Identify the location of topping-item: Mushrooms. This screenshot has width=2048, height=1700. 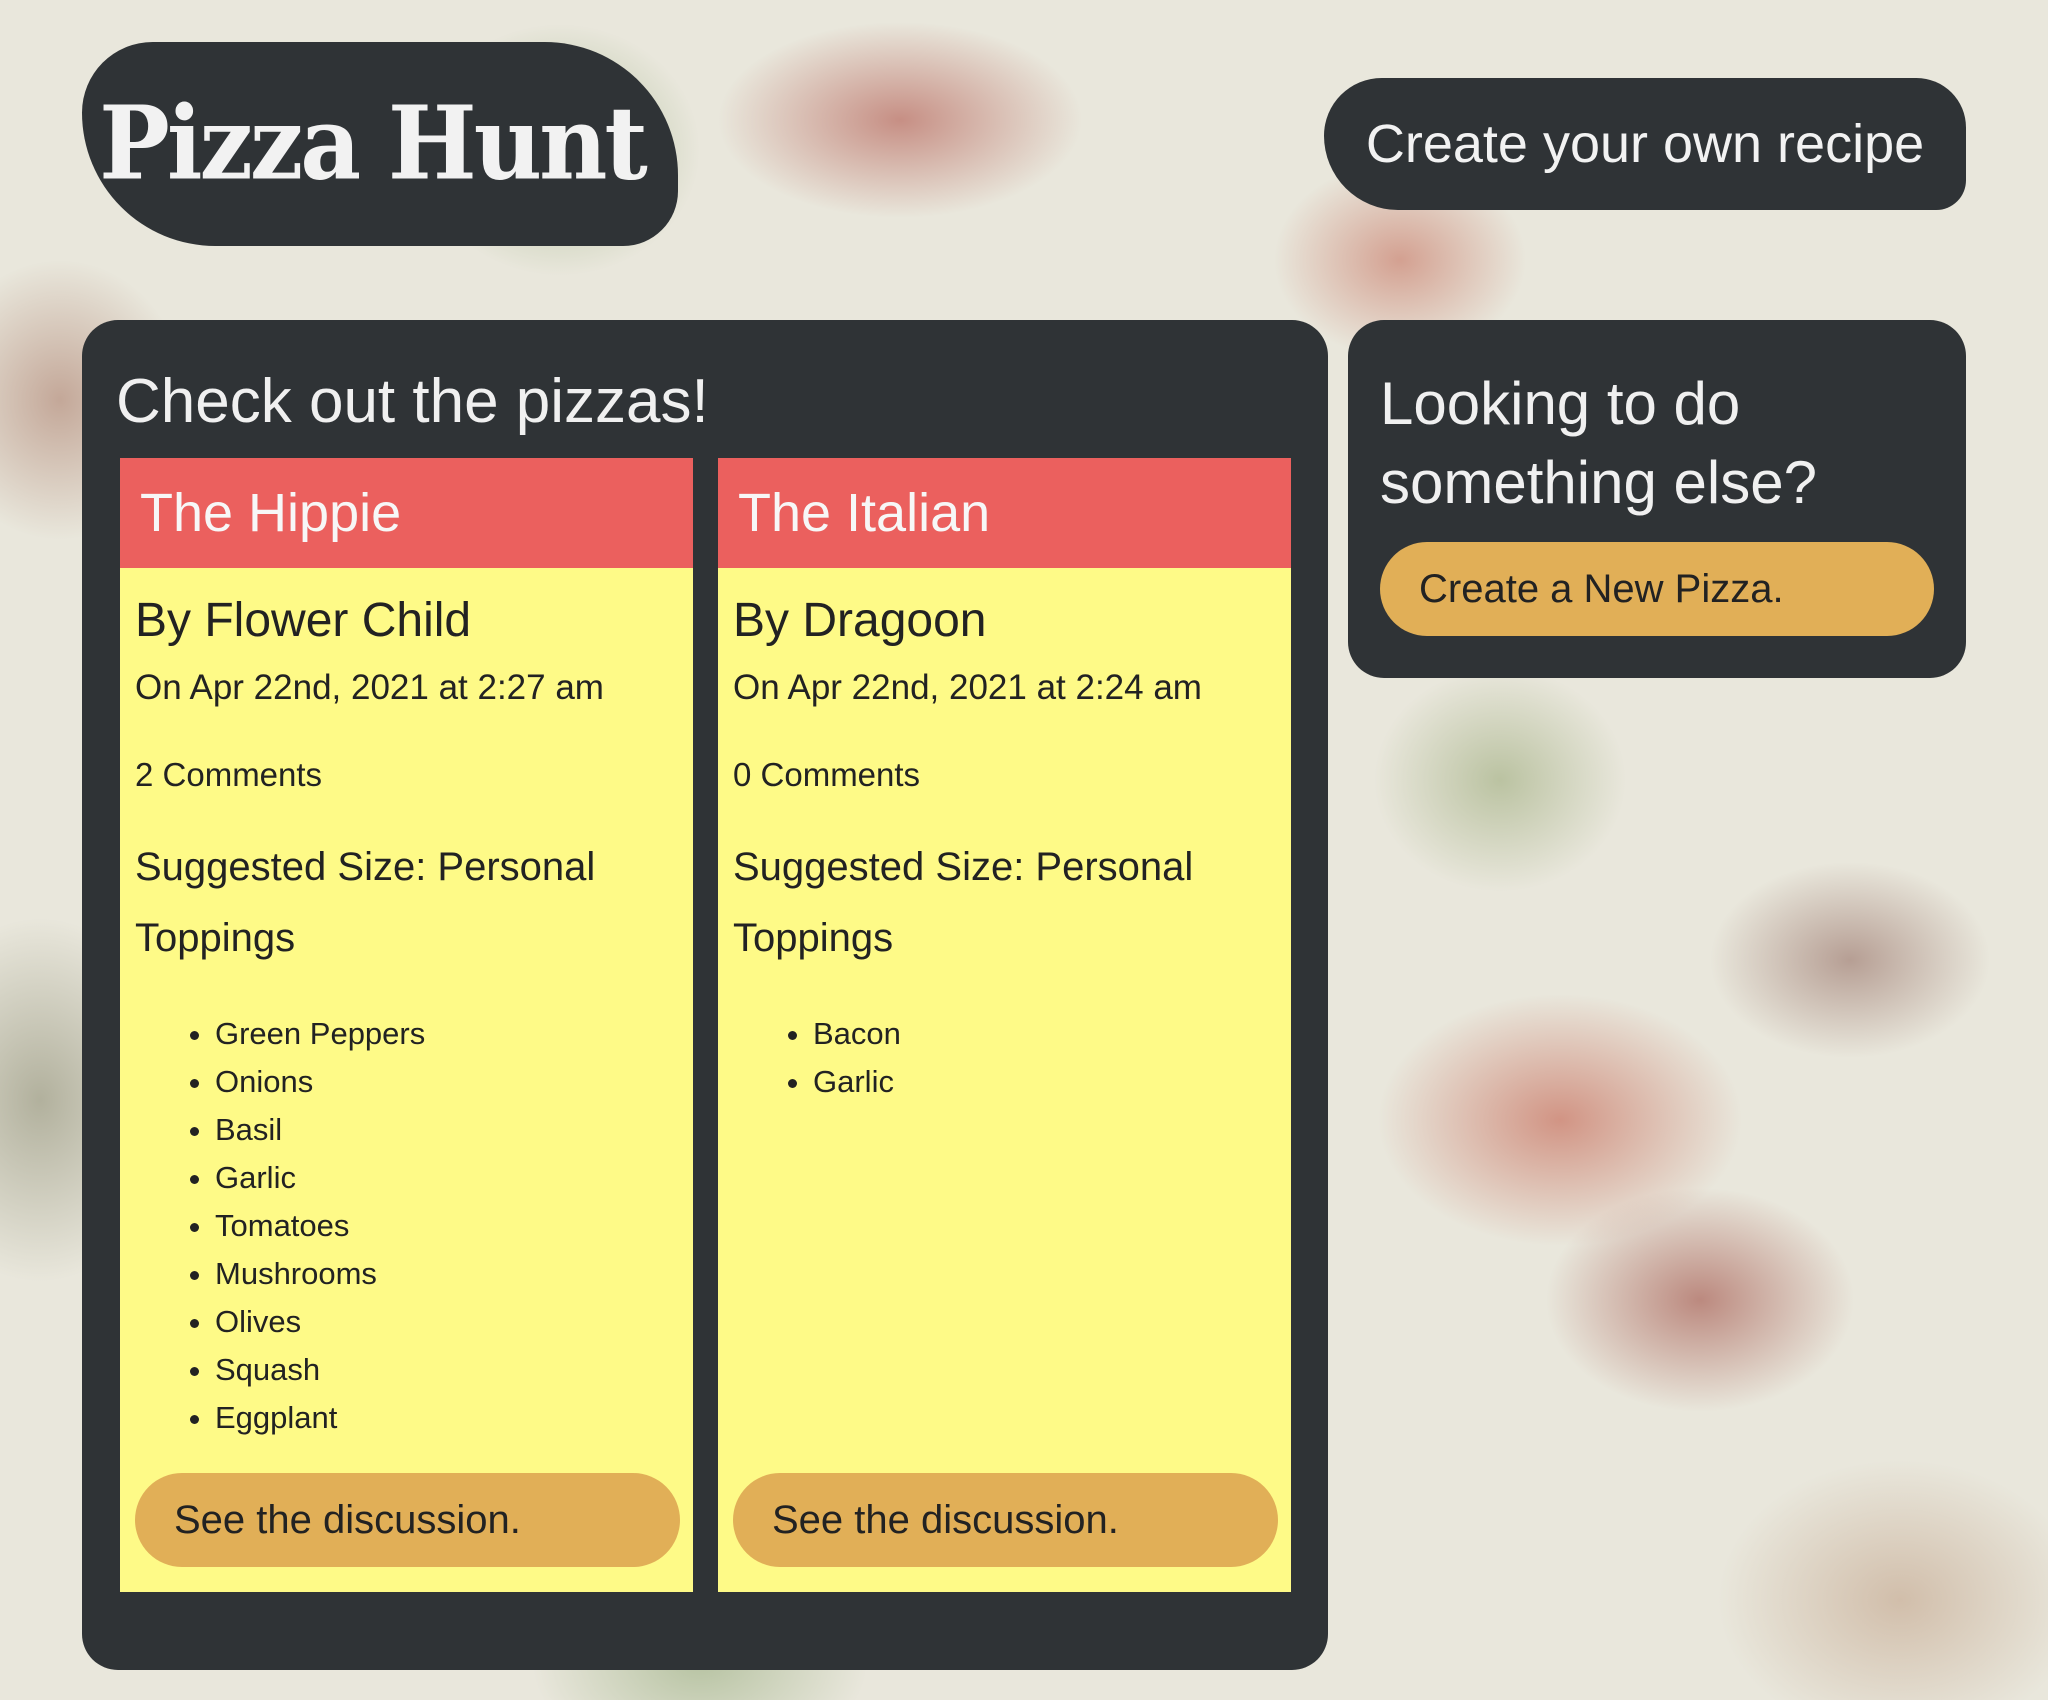
(320, 1274).